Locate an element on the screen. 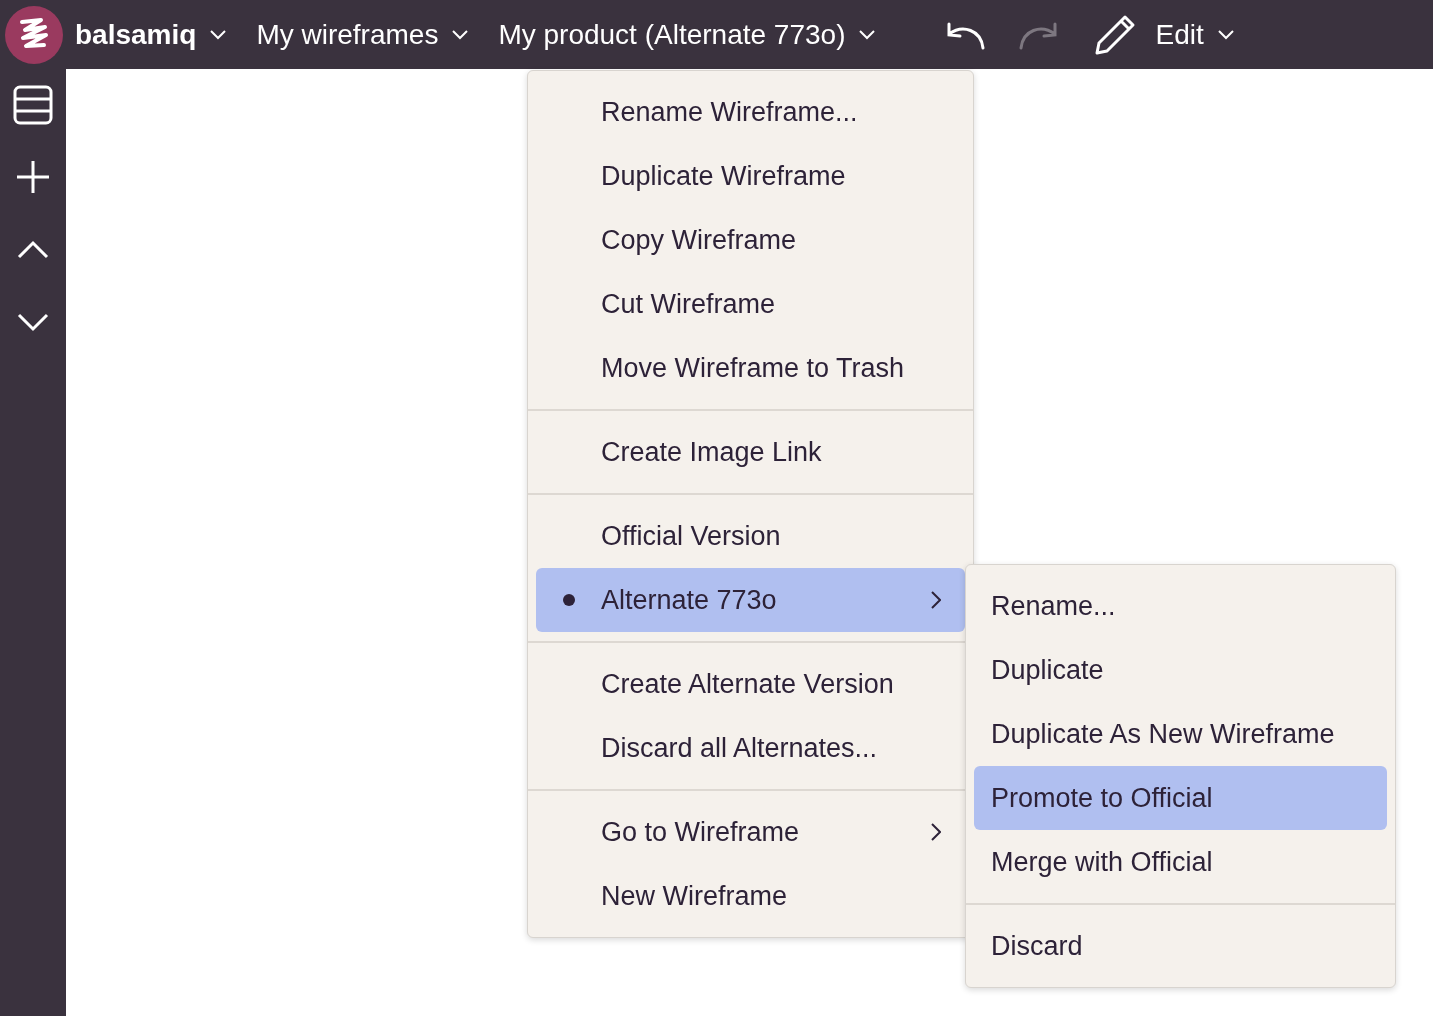 This screenshot has width=1433, height=1016. menu-item: Official Version is located at coordinates (750, 536).